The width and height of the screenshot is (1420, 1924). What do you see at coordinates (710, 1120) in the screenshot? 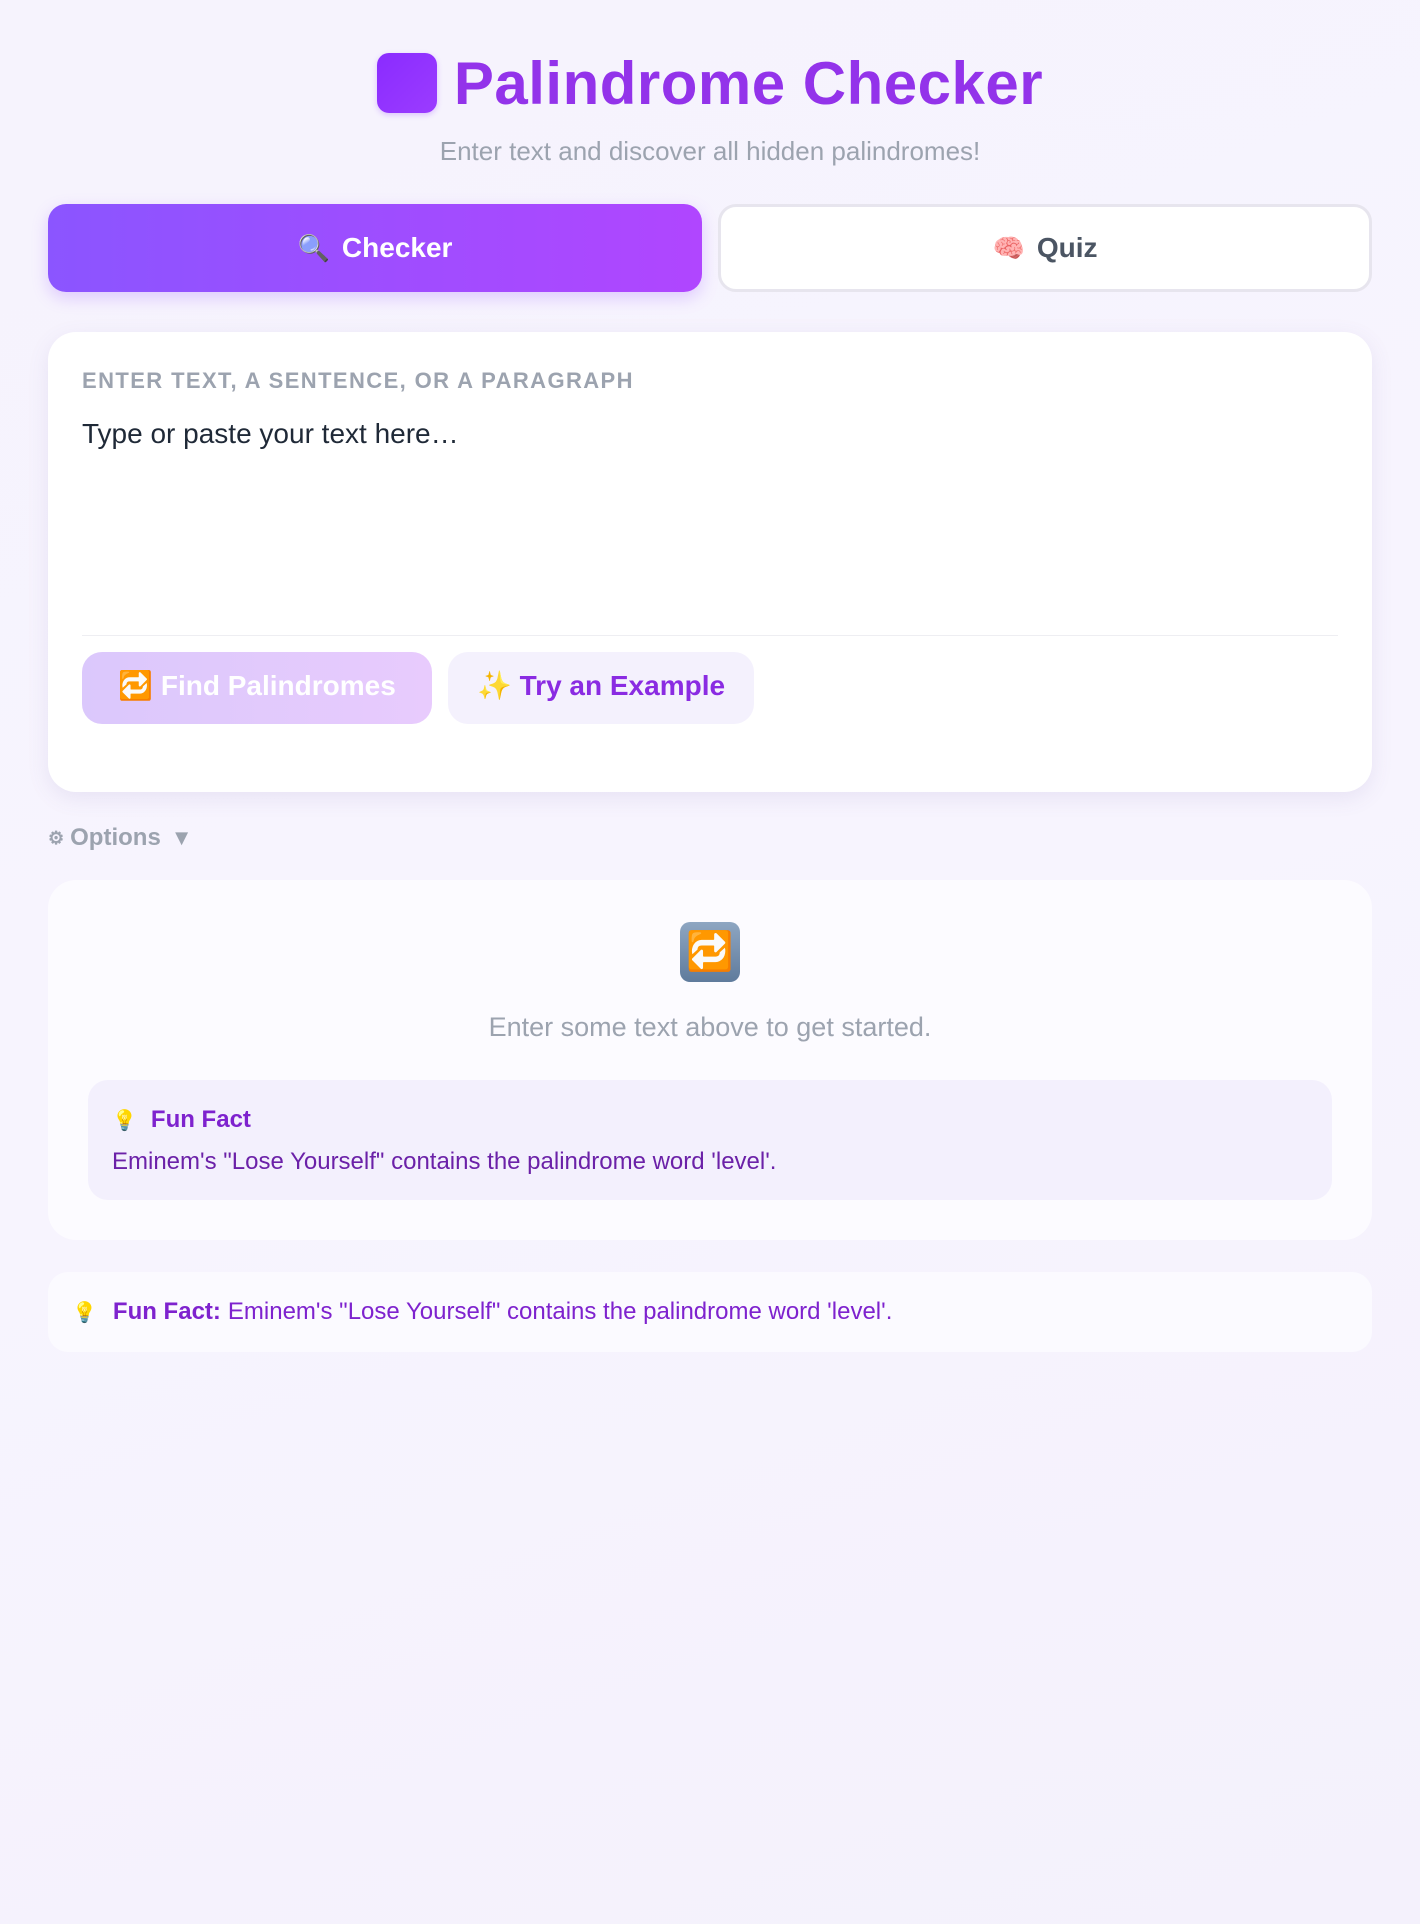
I see `fun-fact-header: 💡 Fun Fact` at bounding box center [710, 1120].